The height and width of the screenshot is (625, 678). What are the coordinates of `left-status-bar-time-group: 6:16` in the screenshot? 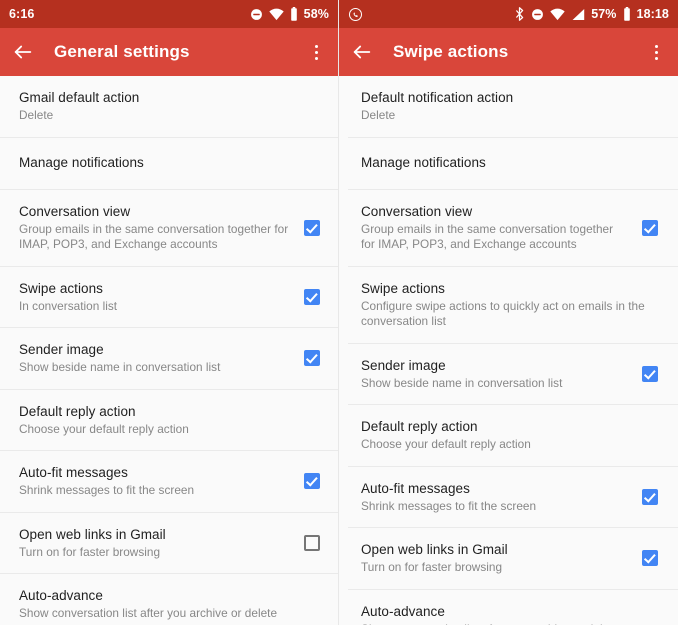 It's located at (21, 14).